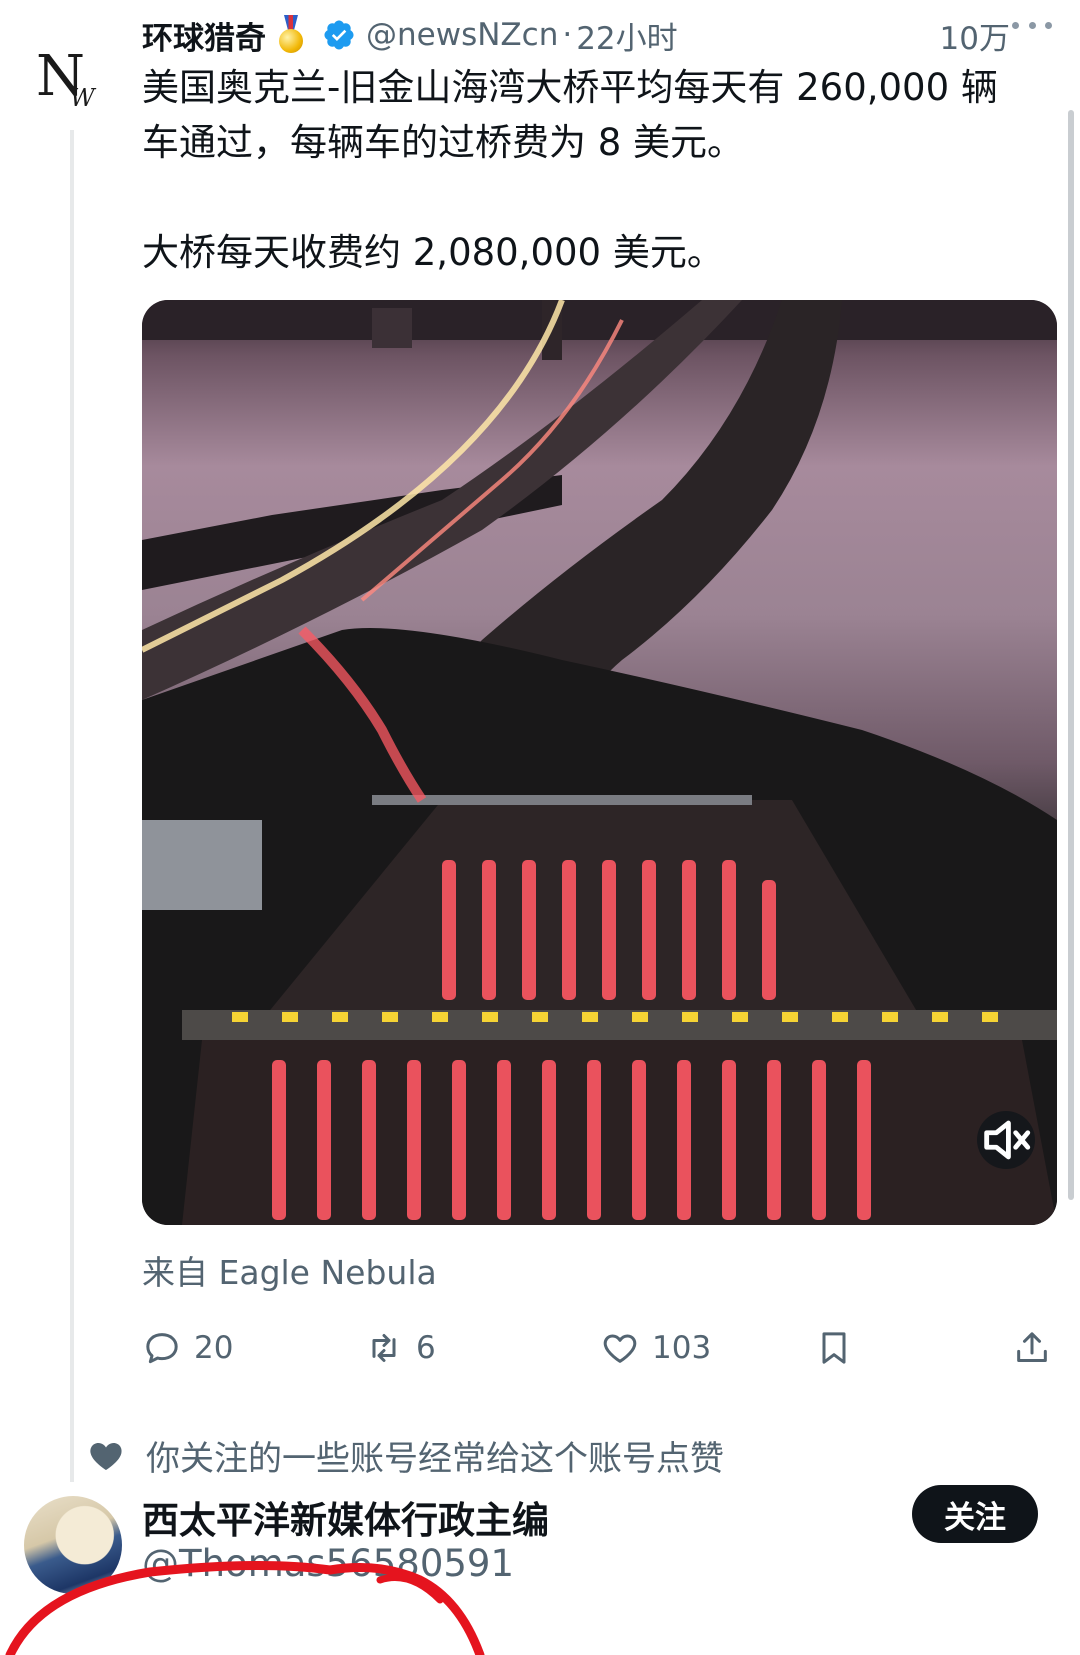 The height and width of the screenshot is (1655, 1080). Describe the element at coordinates (1071, 655) in the screenshot. I see `scrollbar` at that location.